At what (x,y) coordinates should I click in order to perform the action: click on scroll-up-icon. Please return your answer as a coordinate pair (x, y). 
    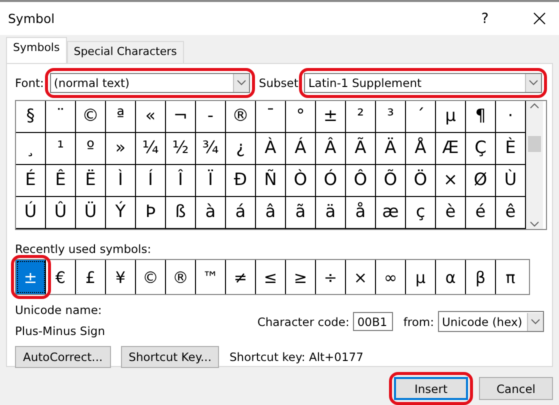
    Looking at the image, I should click on (534, 106).